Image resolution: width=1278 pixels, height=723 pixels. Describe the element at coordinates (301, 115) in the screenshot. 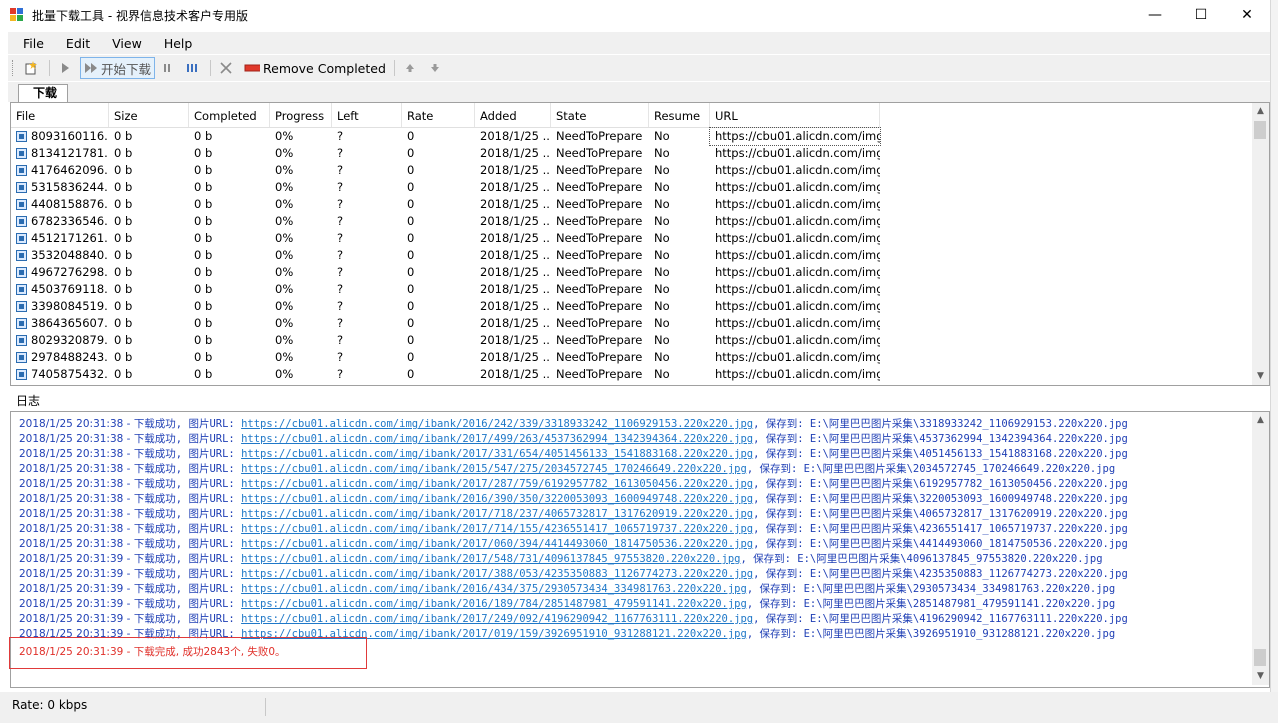

I see `column-header-progress: Progress` at that location.